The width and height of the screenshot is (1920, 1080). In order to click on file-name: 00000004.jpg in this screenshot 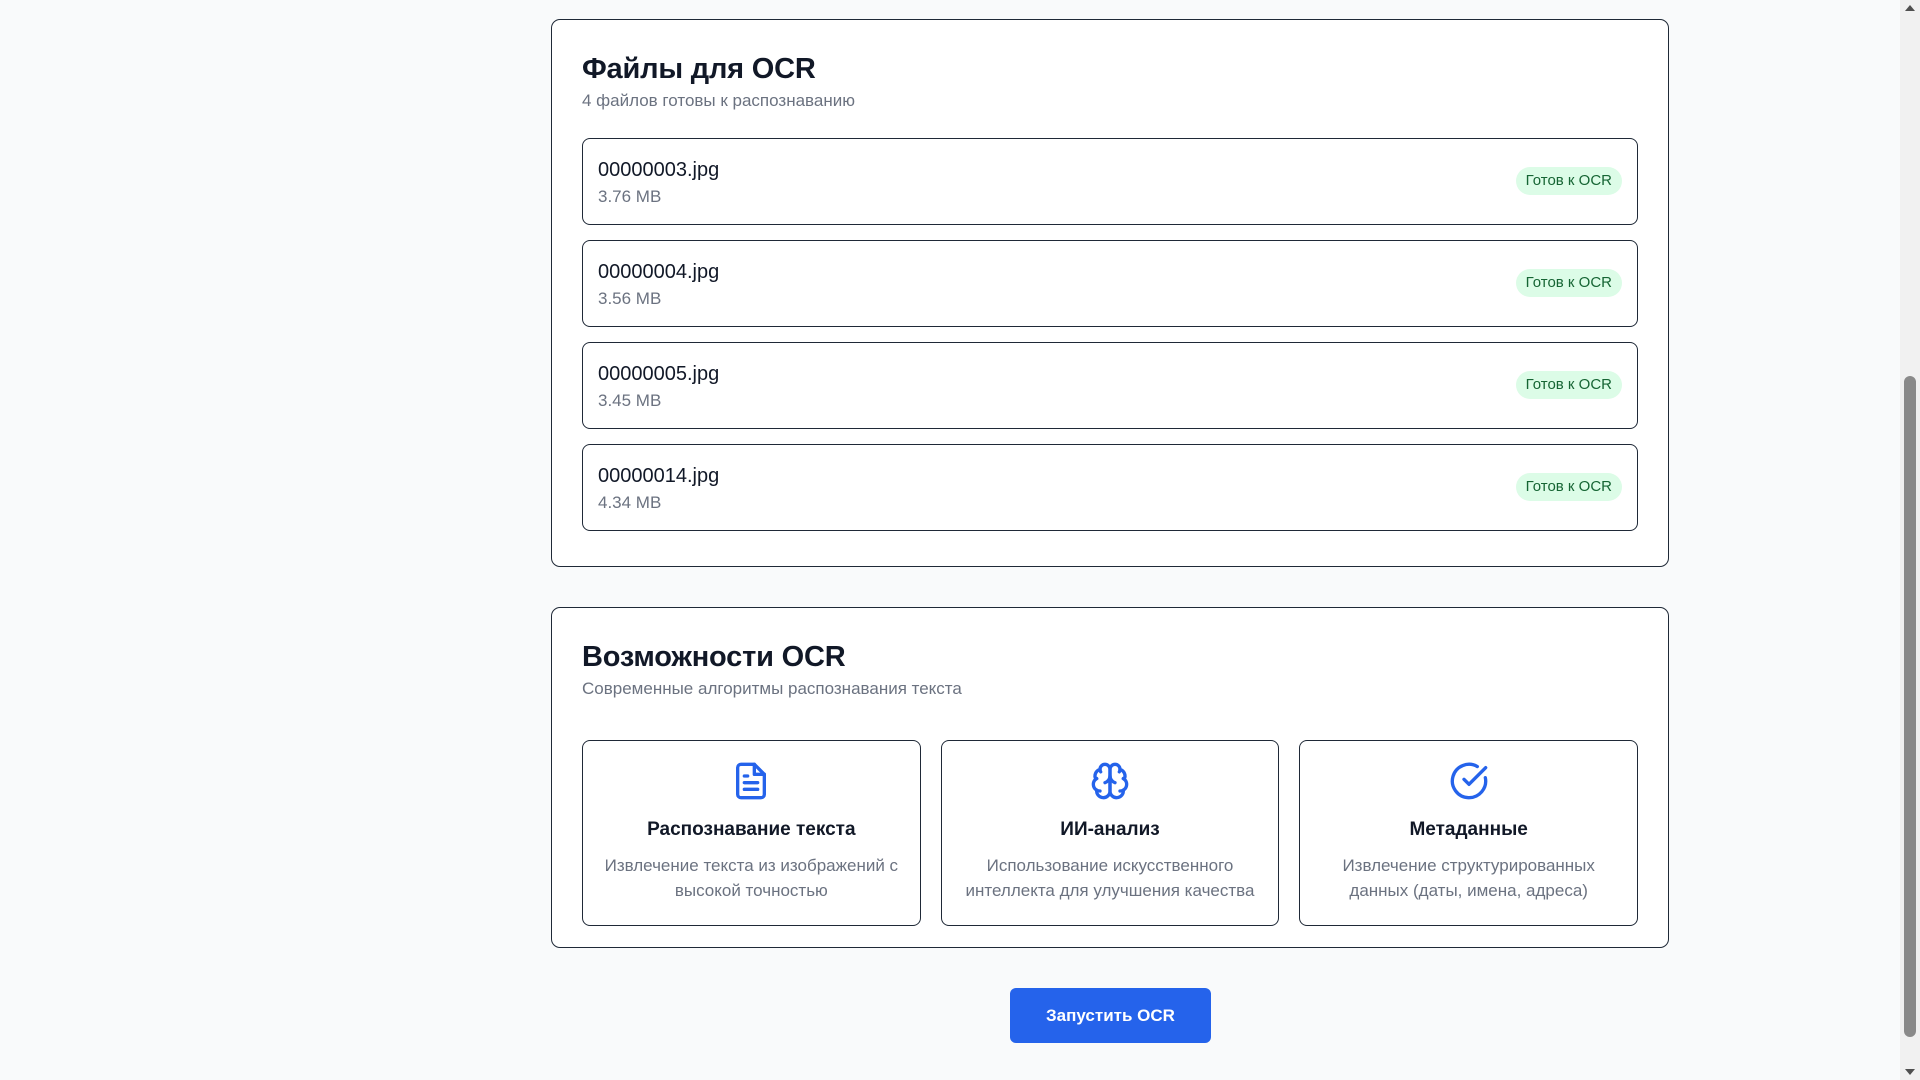, I will do `click(659, 272)`.